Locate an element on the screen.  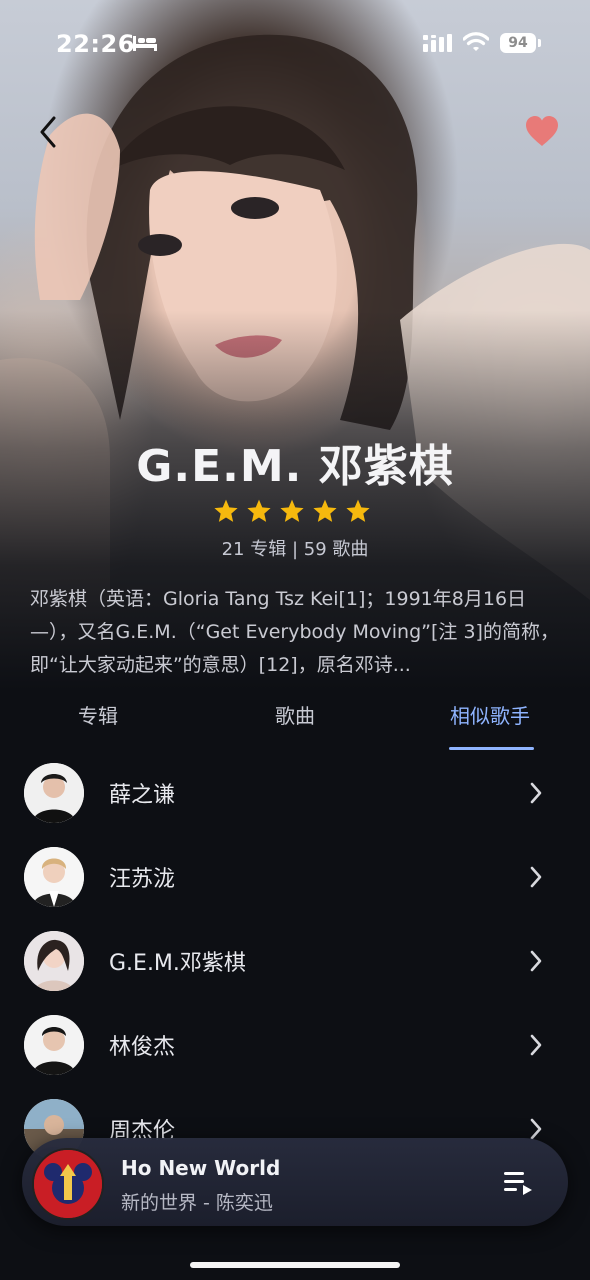
tab-bar: 专辑 歌曲 相似歌手 is located at coordinates (295, 720).